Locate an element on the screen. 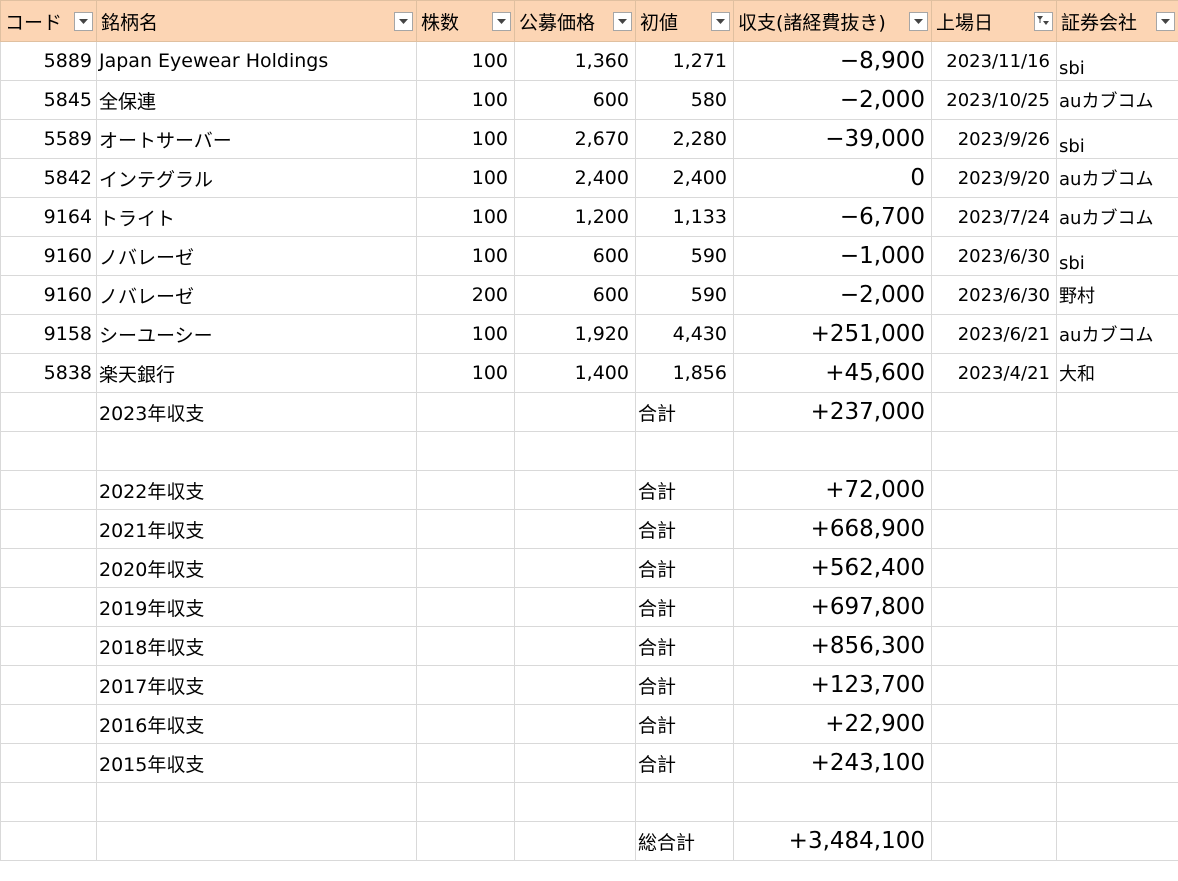 The height and width of the screenshot is (881, 1178). code-cell: 5838 is located at coordinates (48, 373).